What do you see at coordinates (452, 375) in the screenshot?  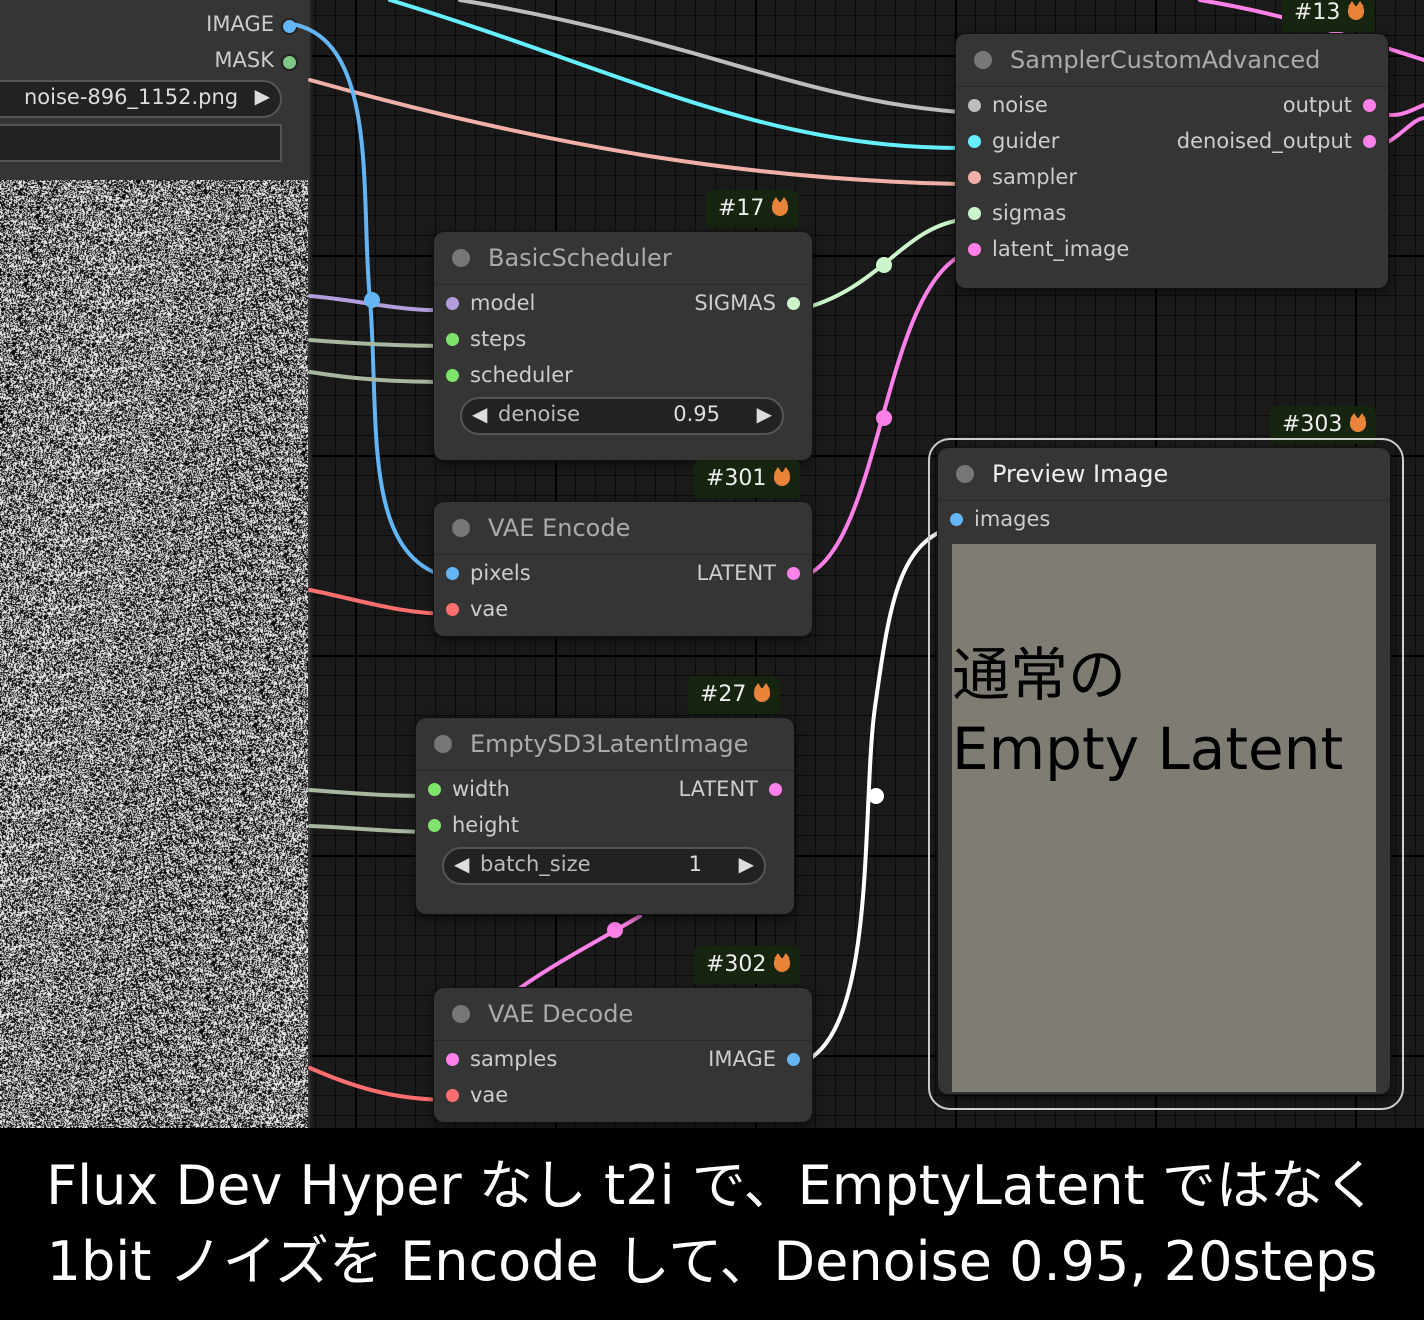 I see `socket-scheduler` at bounding box center [452, 375].